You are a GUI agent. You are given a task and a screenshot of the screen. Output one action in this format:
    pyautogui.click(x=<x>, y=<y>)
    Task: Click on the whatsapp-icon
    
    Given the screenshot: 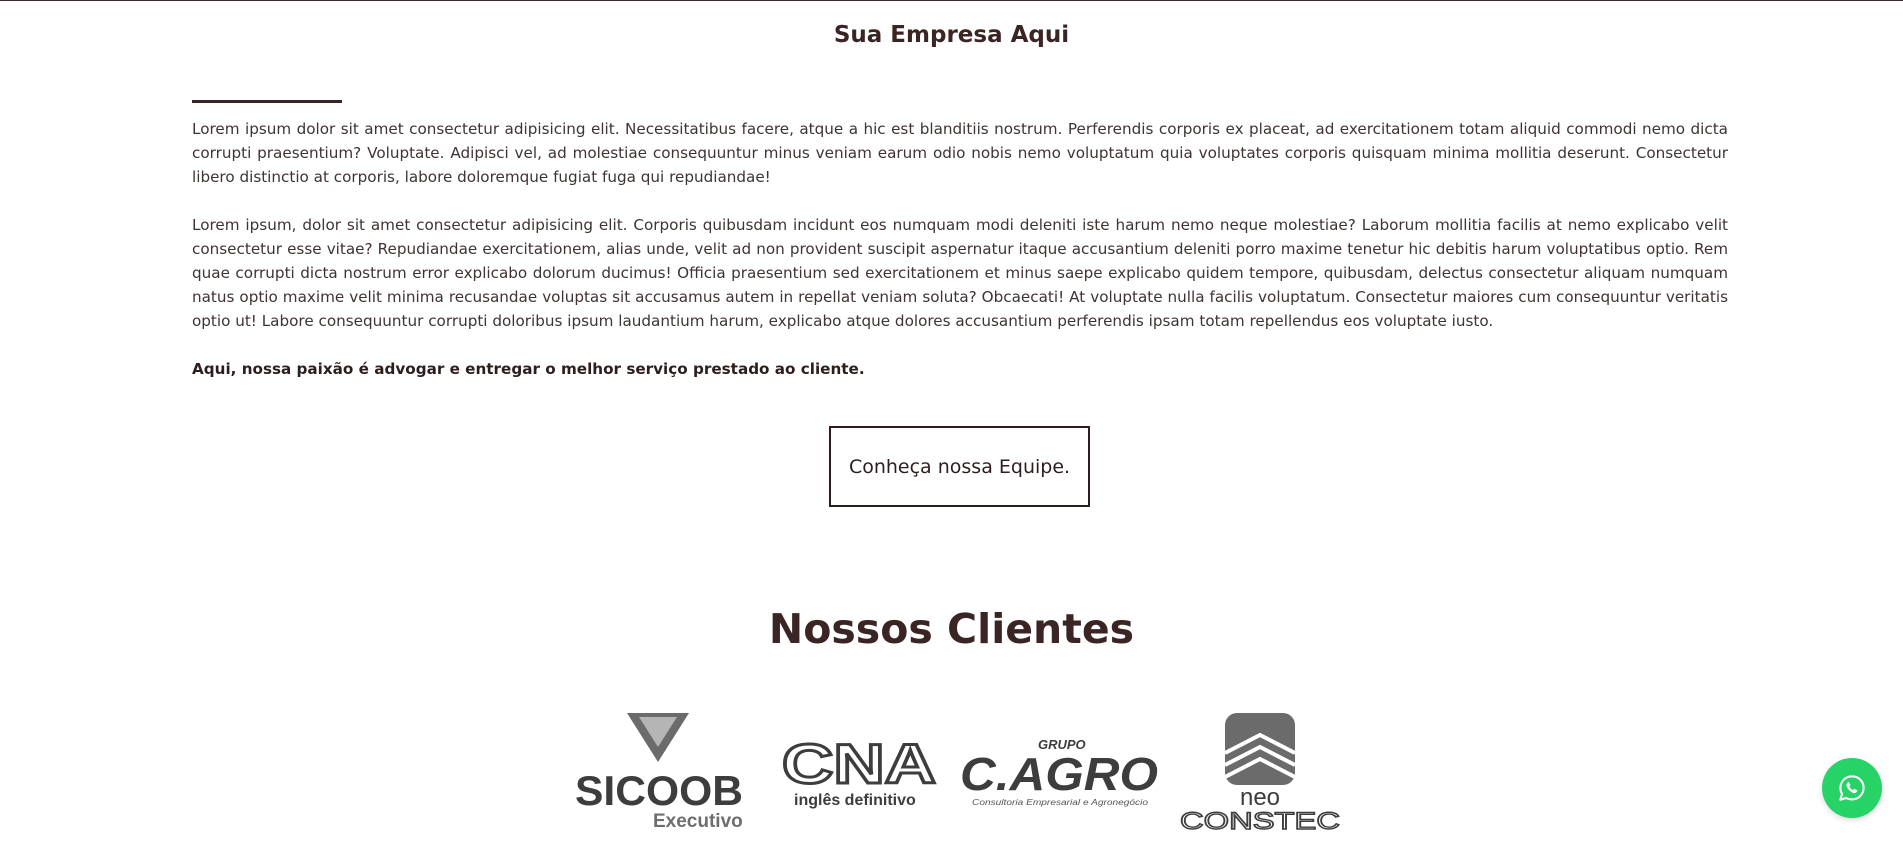 What is the action you would take?
    pyautogui.click(x=1852, y=788)
    